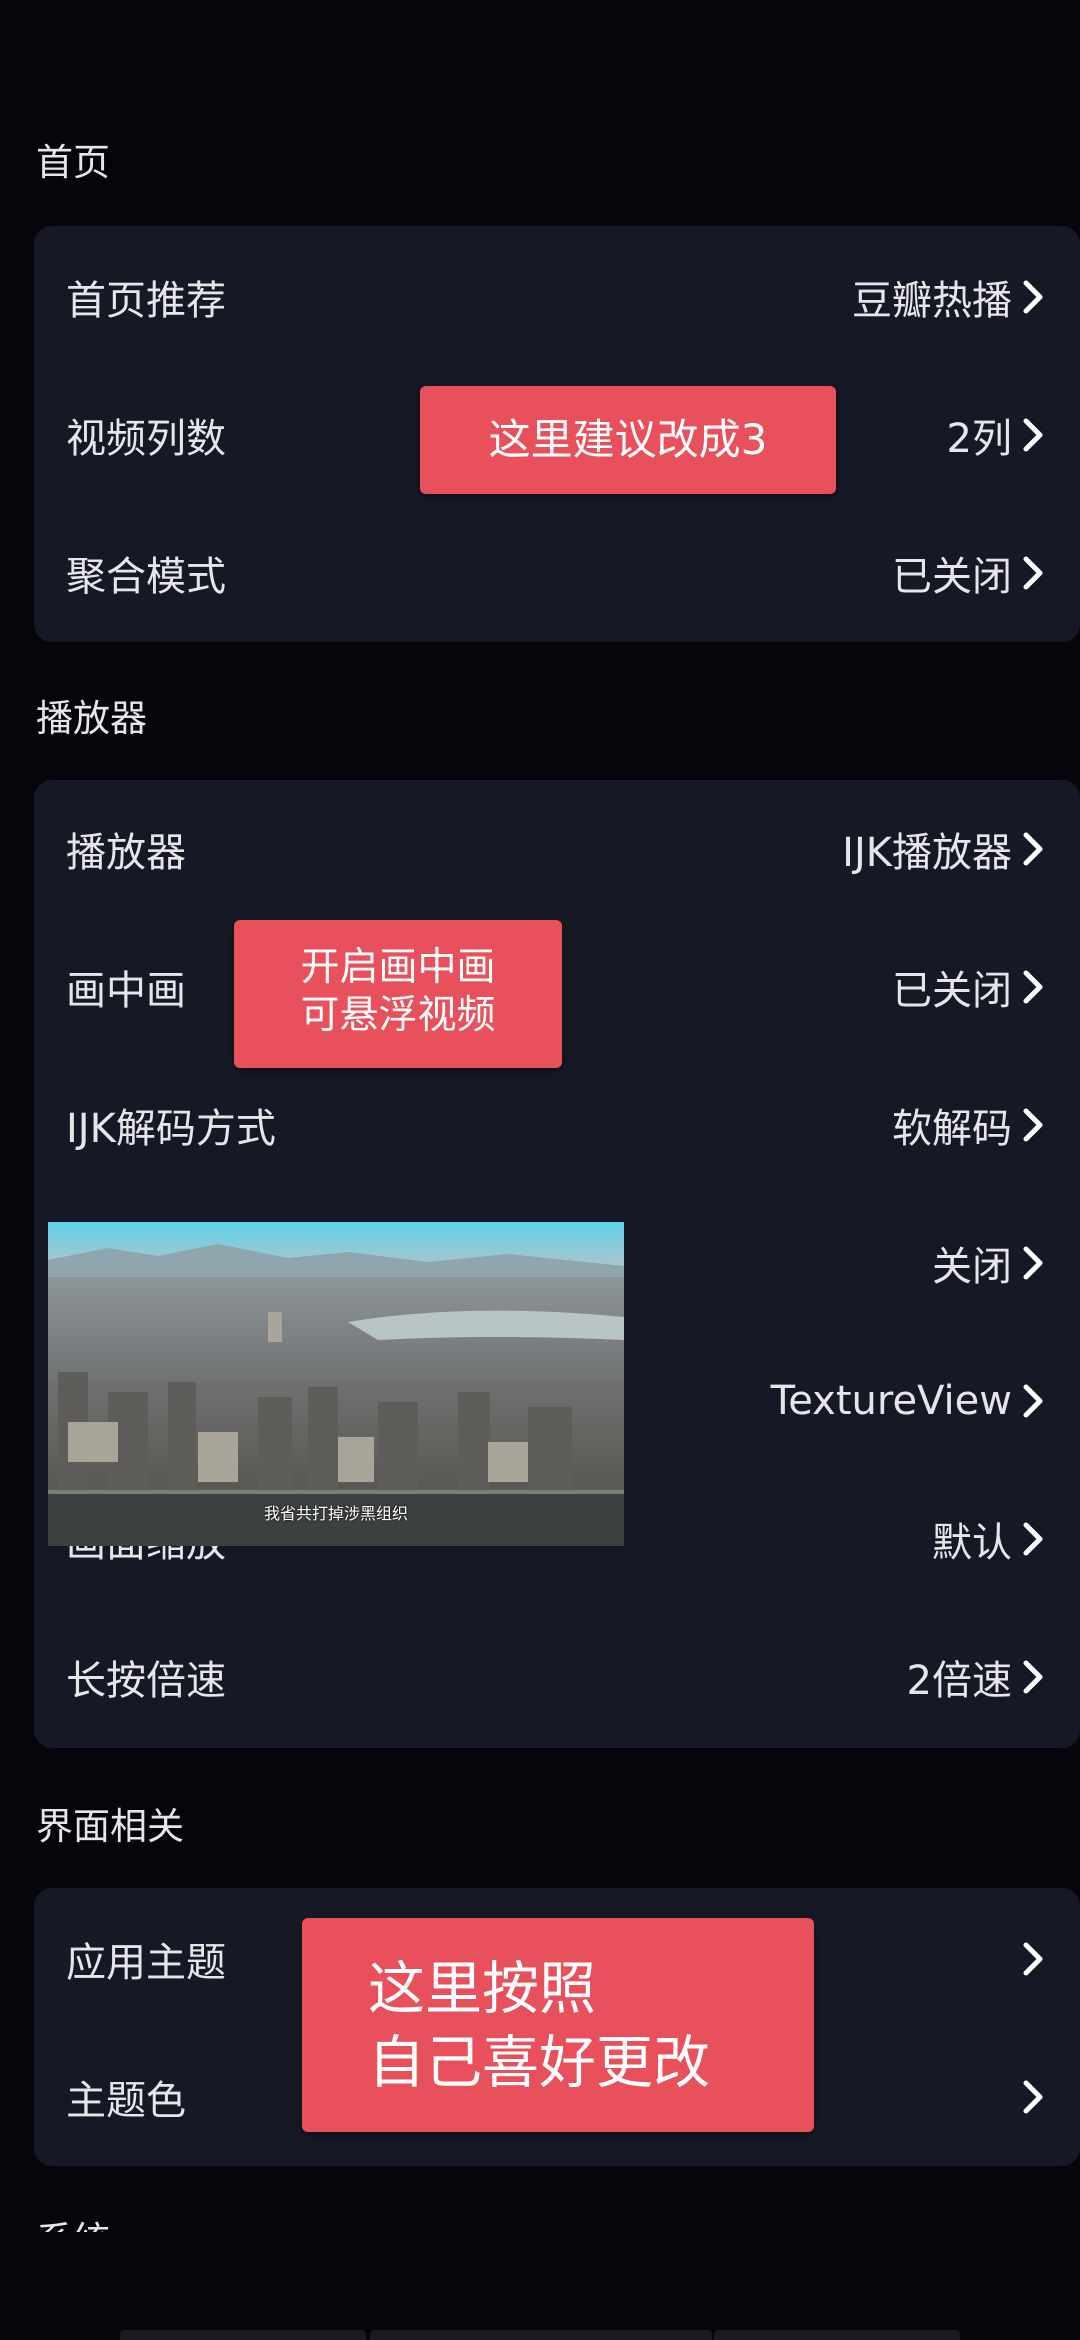  Describe the element at coordinates (146, 1963) in the screenshot. I see `setting-label: 应用主题` at that location.